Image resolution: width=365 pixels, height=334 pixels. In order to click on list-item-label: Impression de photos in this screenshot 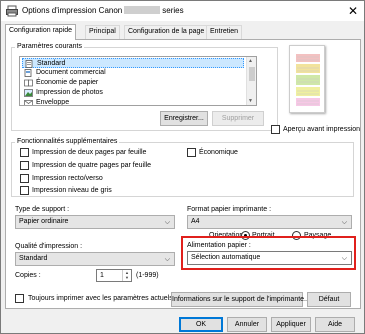, I will do `click(69, 92)`.